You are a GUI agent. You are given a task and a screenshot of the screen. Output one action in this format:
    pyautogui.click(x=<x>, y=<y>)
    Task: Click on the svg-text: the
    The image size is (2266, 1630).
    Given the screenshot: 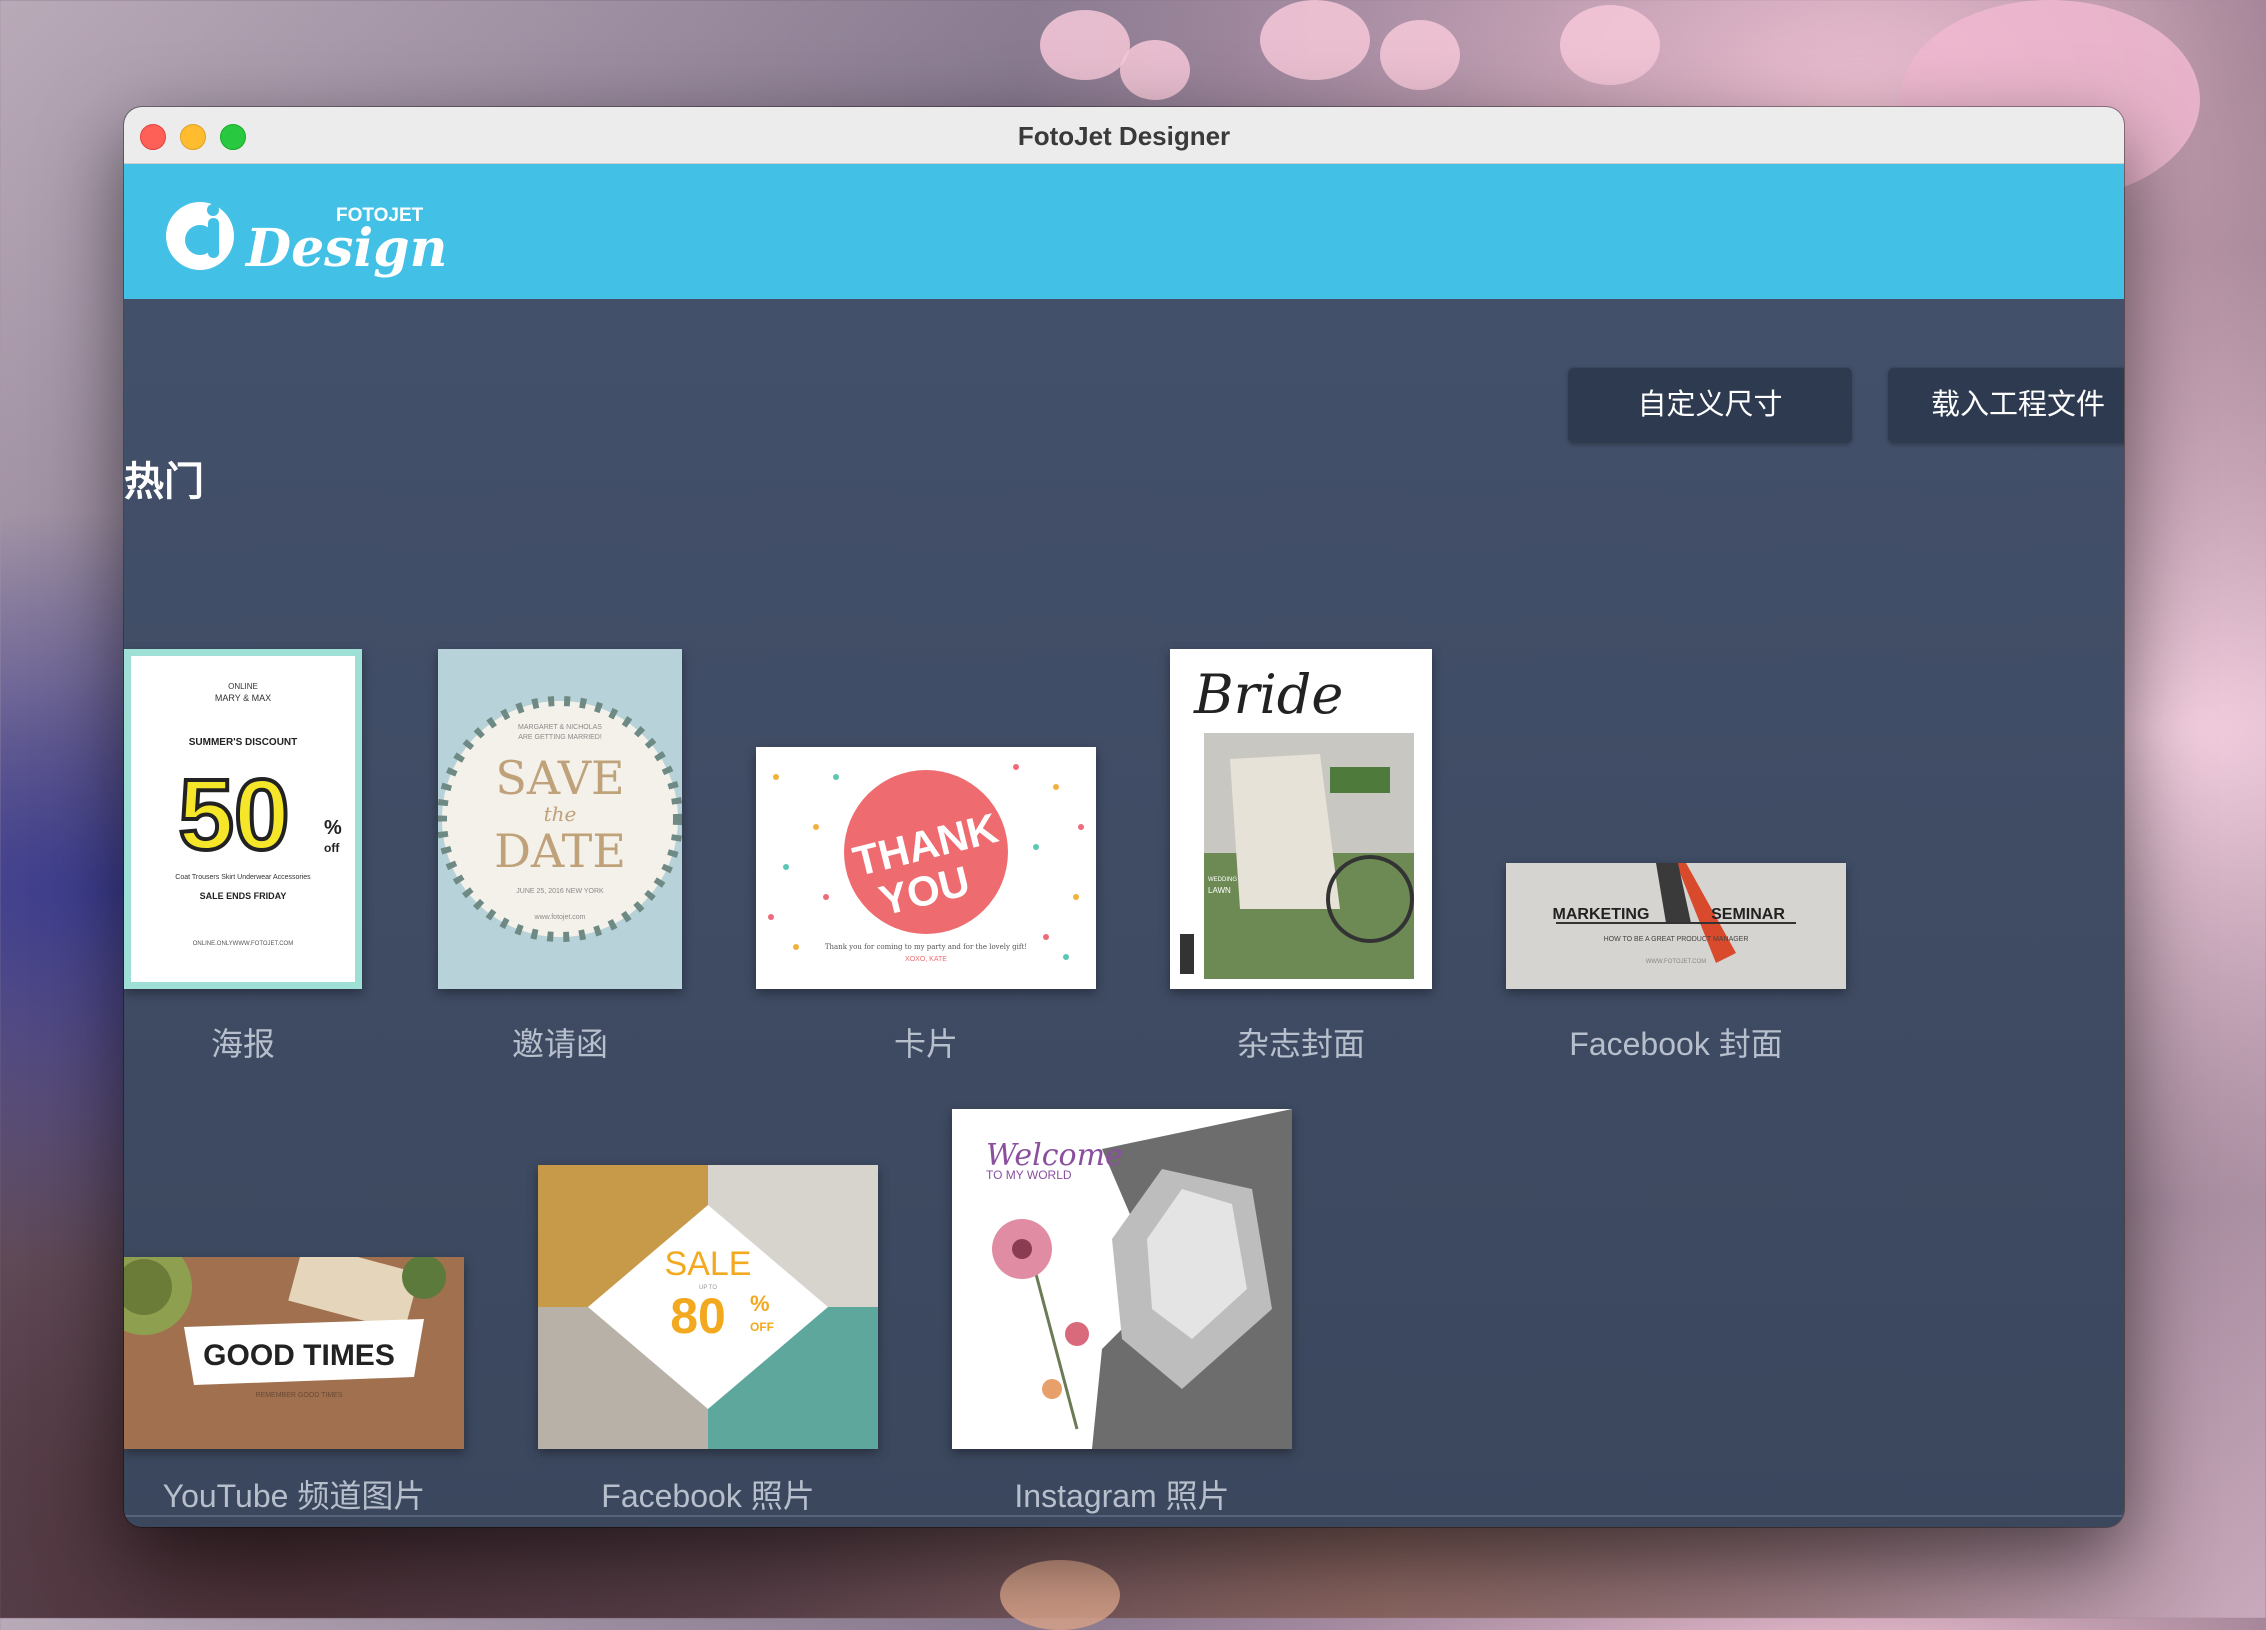 What is the action you would take?
    pyautogui.click(x=560, y=814)
    